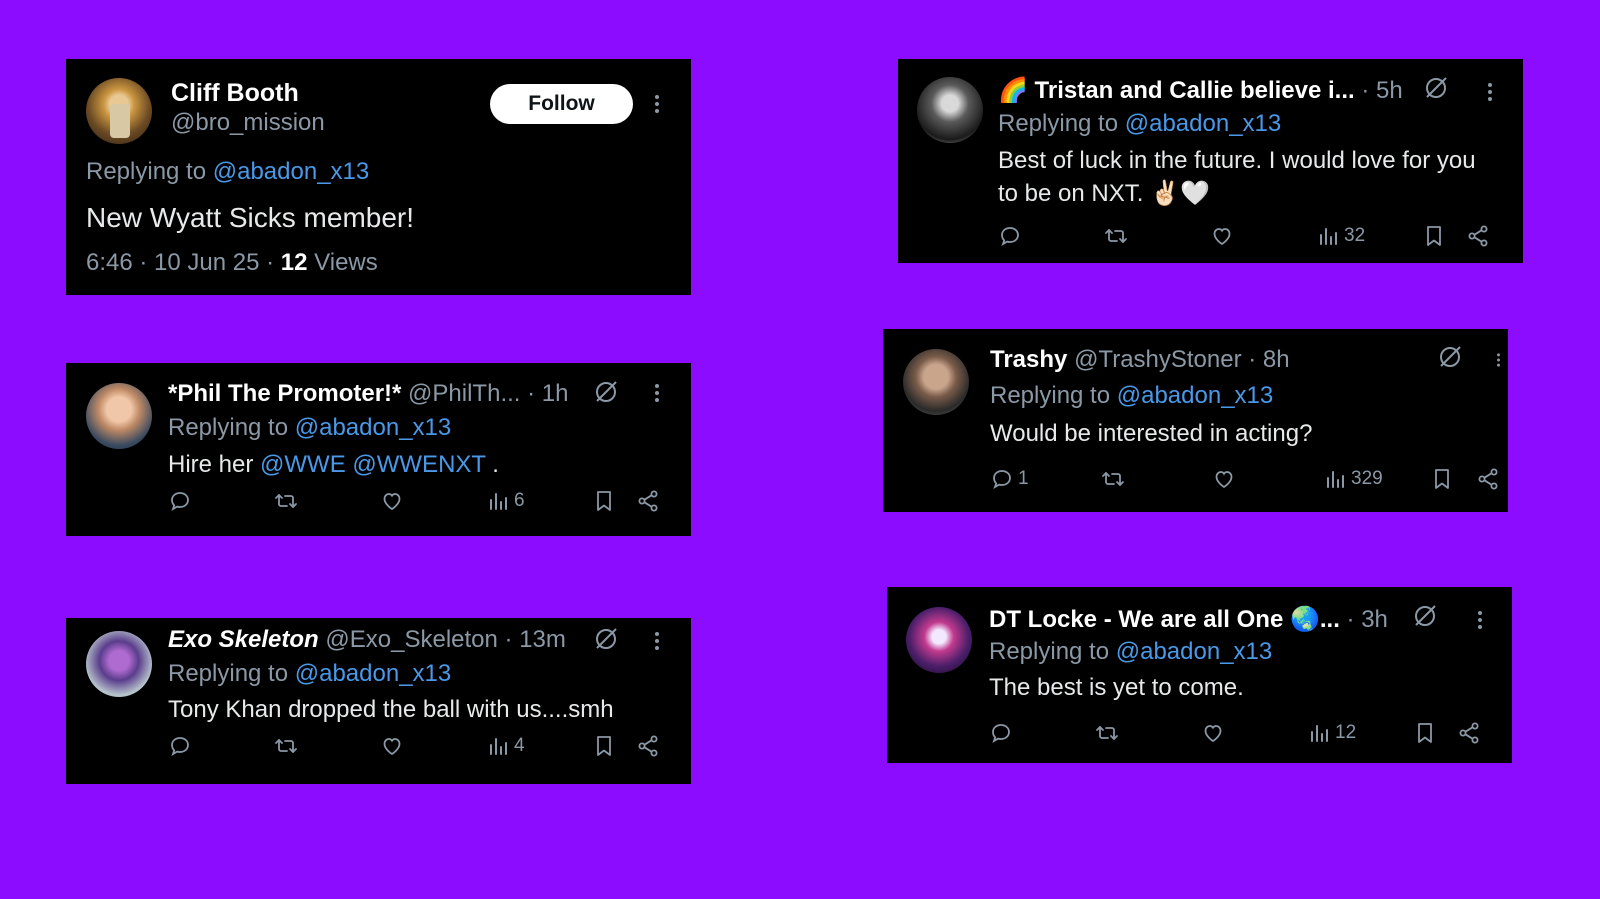 The height and width of the screenshot is (899, 1600). What do you see at coordinates (183, 262) in the screenshot?
I see `timestamp: 6:46 · 10 Jun 25 ·` at bounding box center [183, 262].